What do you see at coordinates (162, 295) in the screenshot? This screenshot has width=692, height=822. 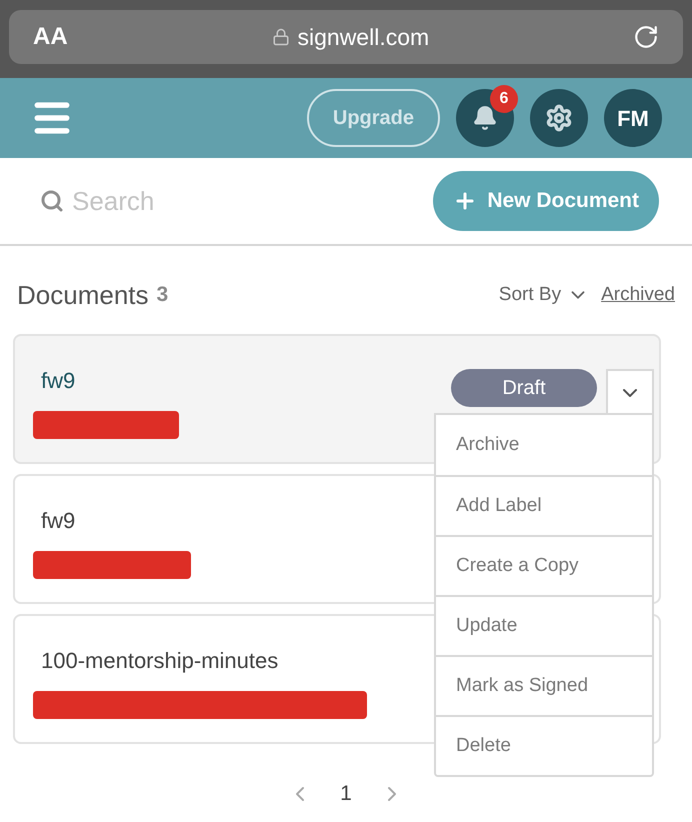 I see `documents-count: 3` at bounding box center [162, 295].